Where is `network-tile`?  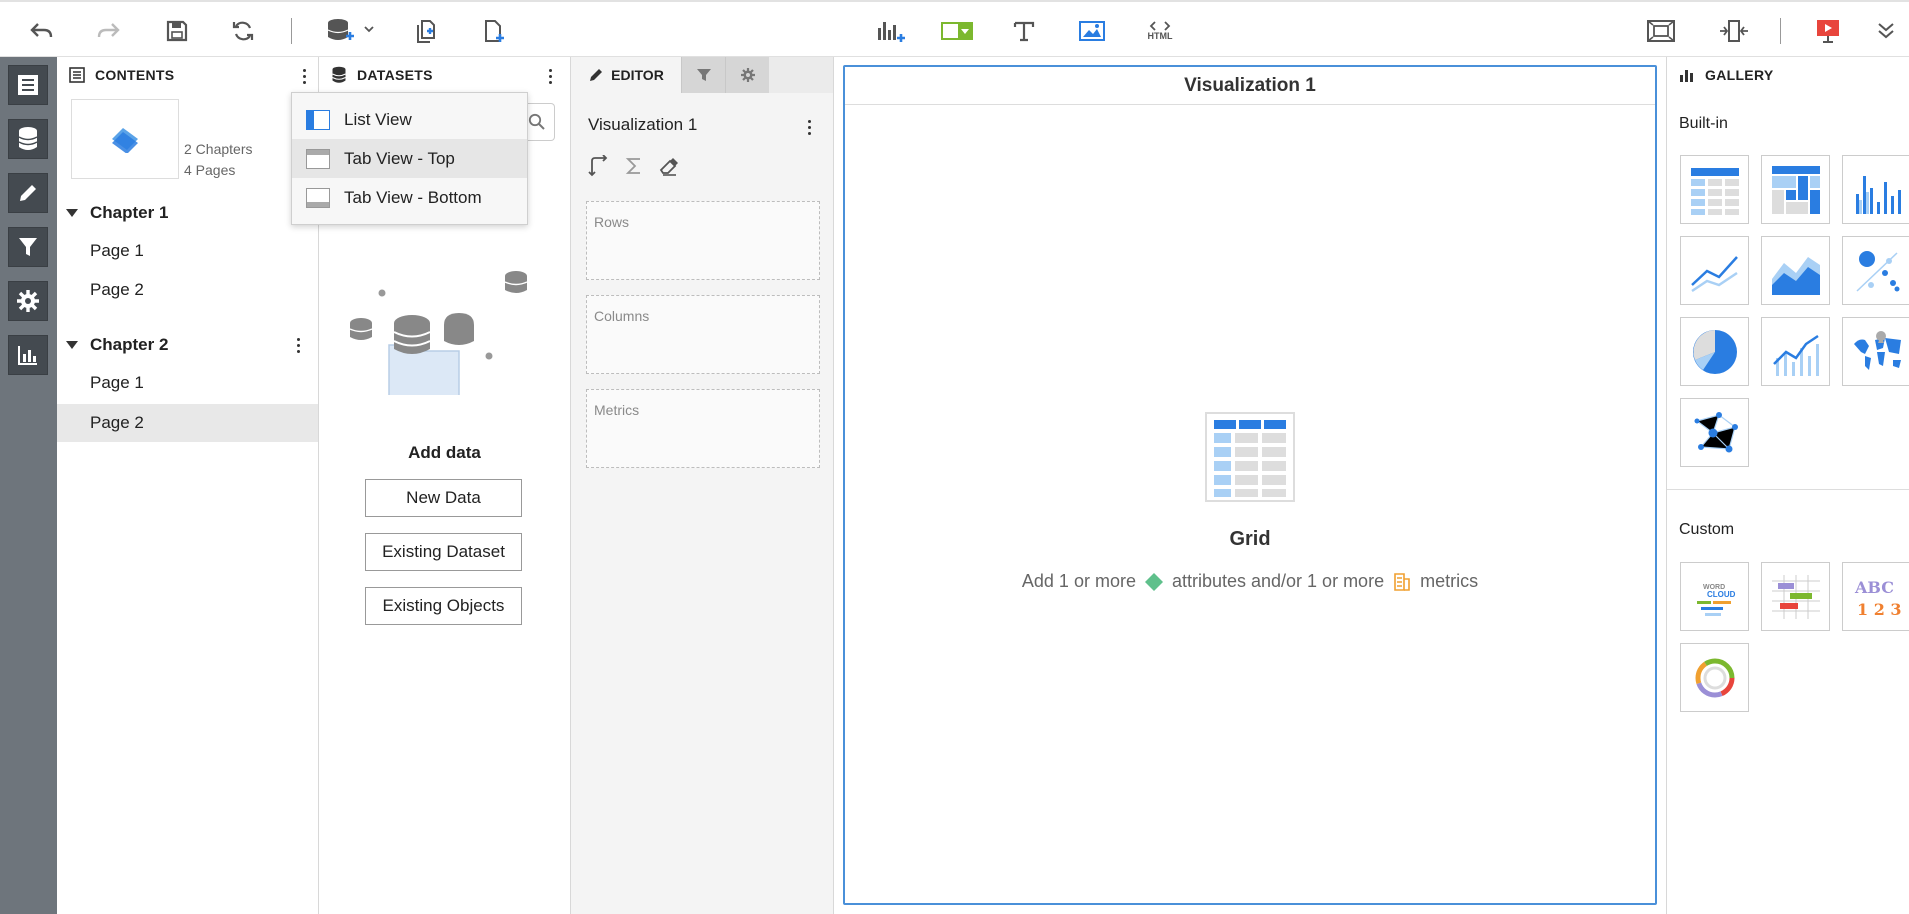
network-tile is located at coordinates (1714, 432).